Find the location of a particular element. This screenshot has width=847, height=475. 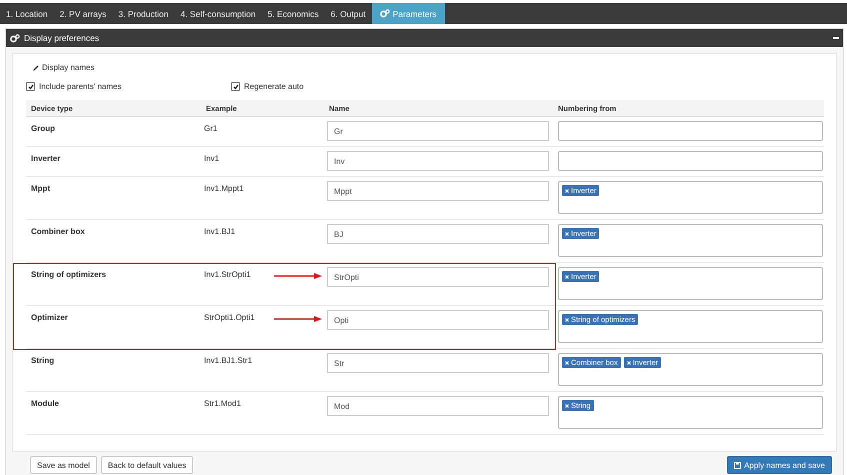

device-type-cell-text: Module is located at coordinates (45, 403).